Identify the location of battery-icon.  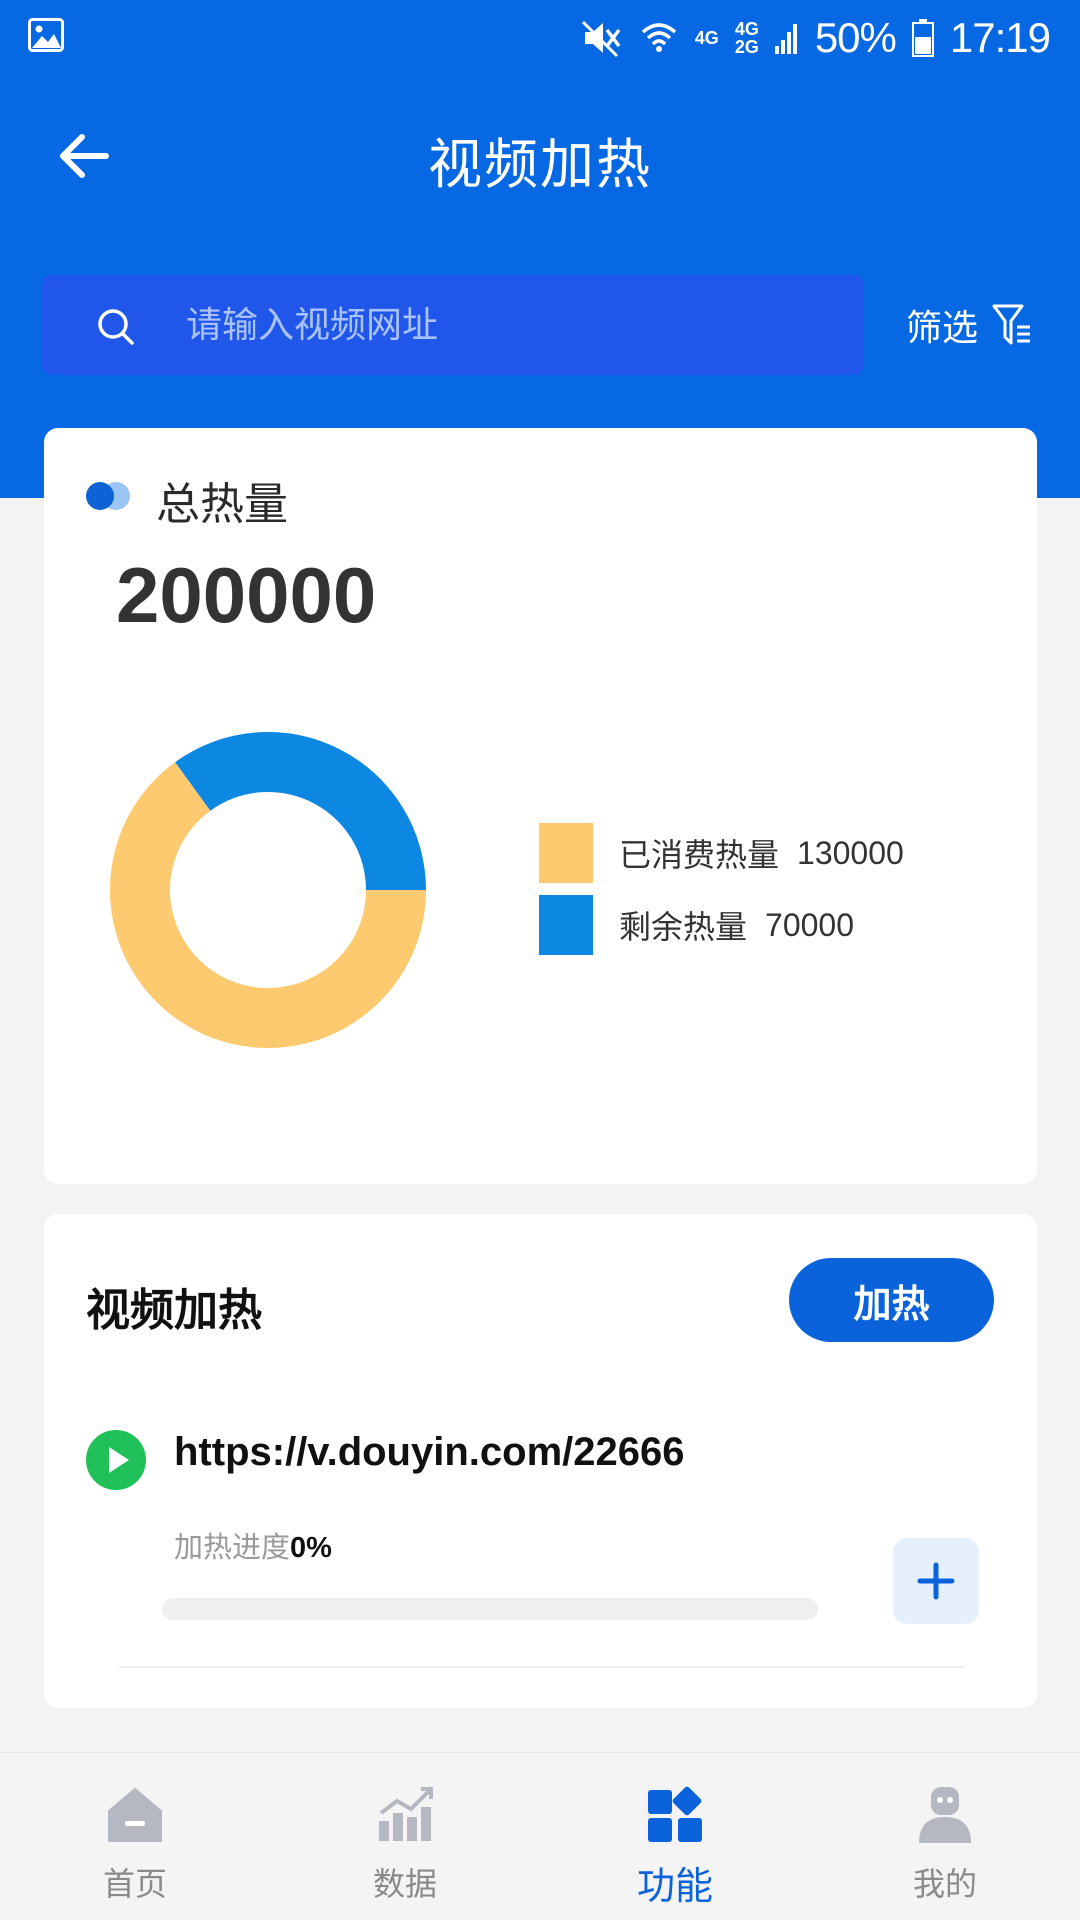
(922, 38).